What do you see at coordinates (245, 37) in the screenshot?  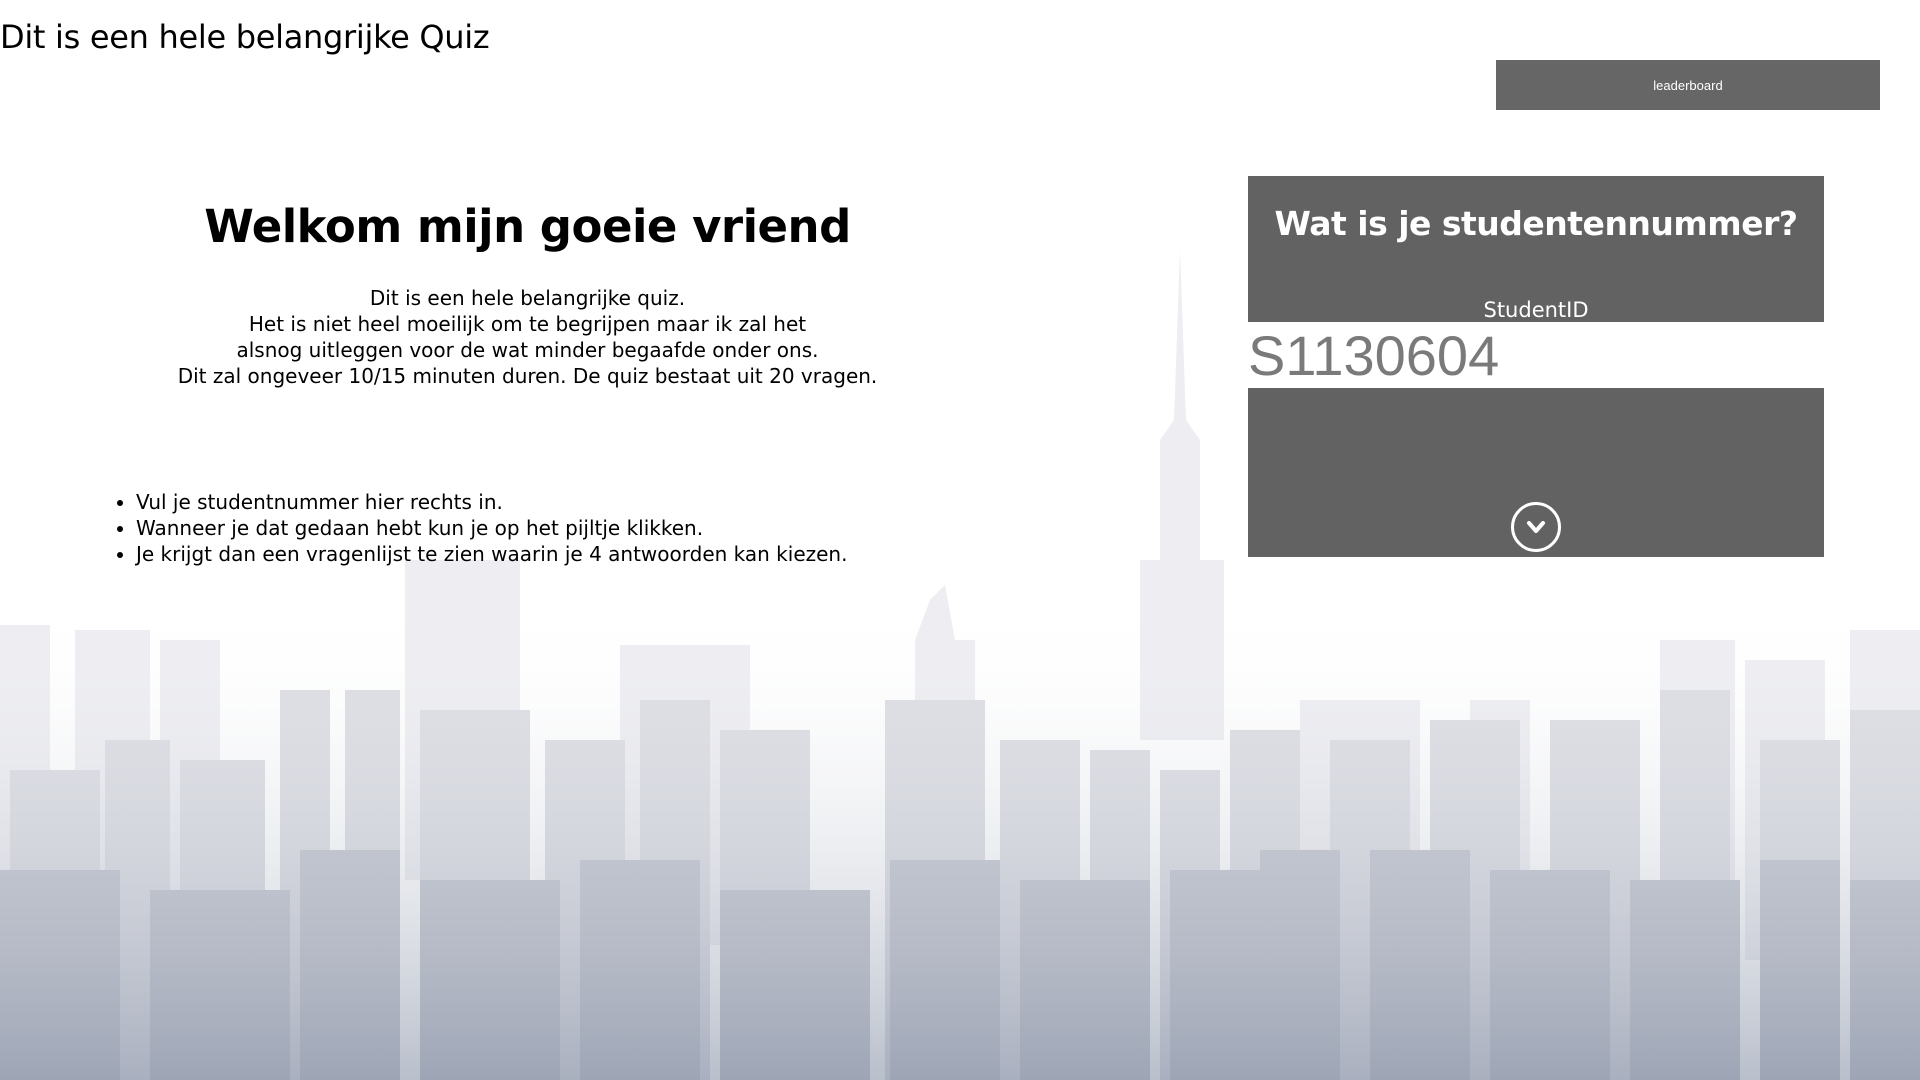 I see `site-title: Dit is een hele belangrijke Quiz` at bounding box center [245, 37].